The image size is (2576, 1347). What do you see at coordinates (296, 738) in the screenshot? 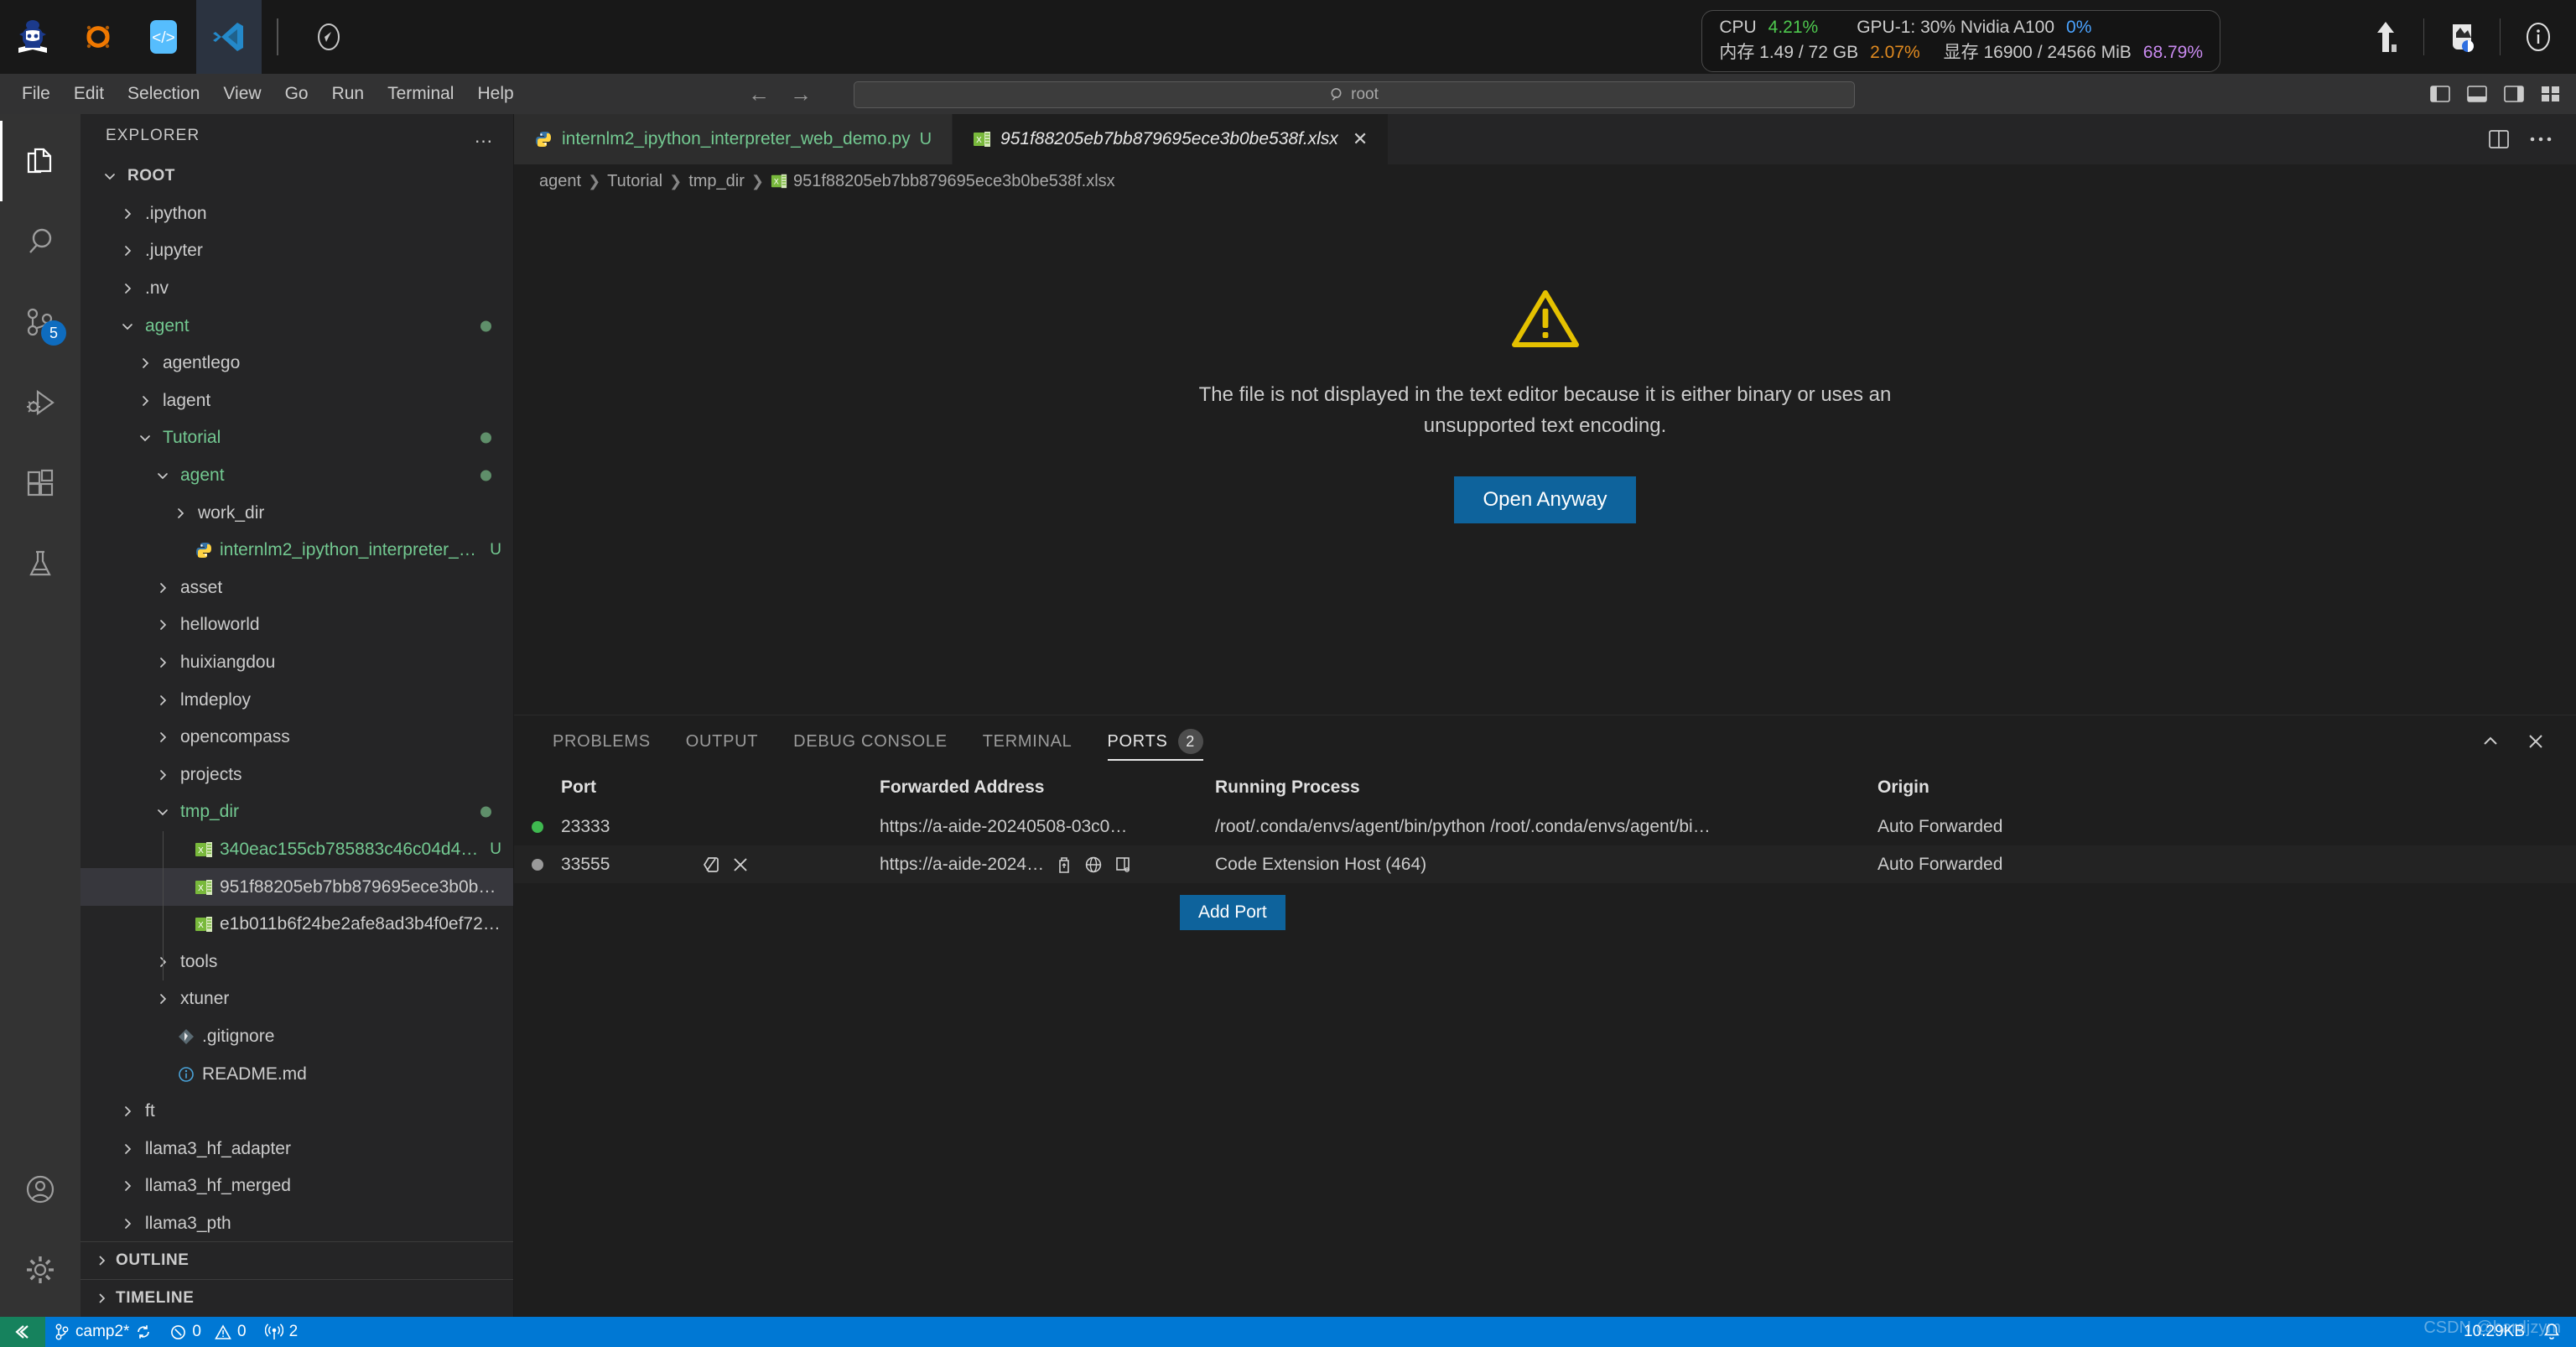
I see `tree-folder-opencompass: opencompass` at bounding box center [296, 738].